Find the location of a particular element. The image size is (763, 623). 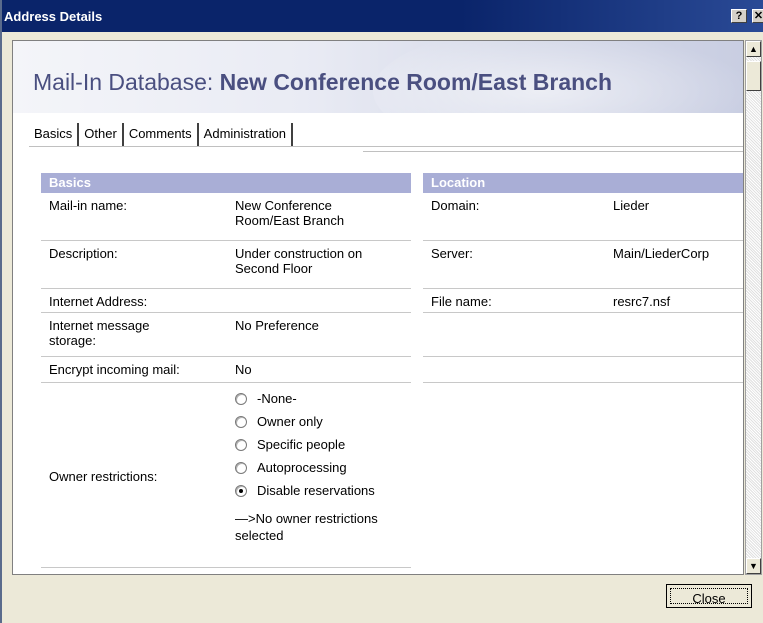

radio-label: Disable reservations is located at coordinates (316, 490).